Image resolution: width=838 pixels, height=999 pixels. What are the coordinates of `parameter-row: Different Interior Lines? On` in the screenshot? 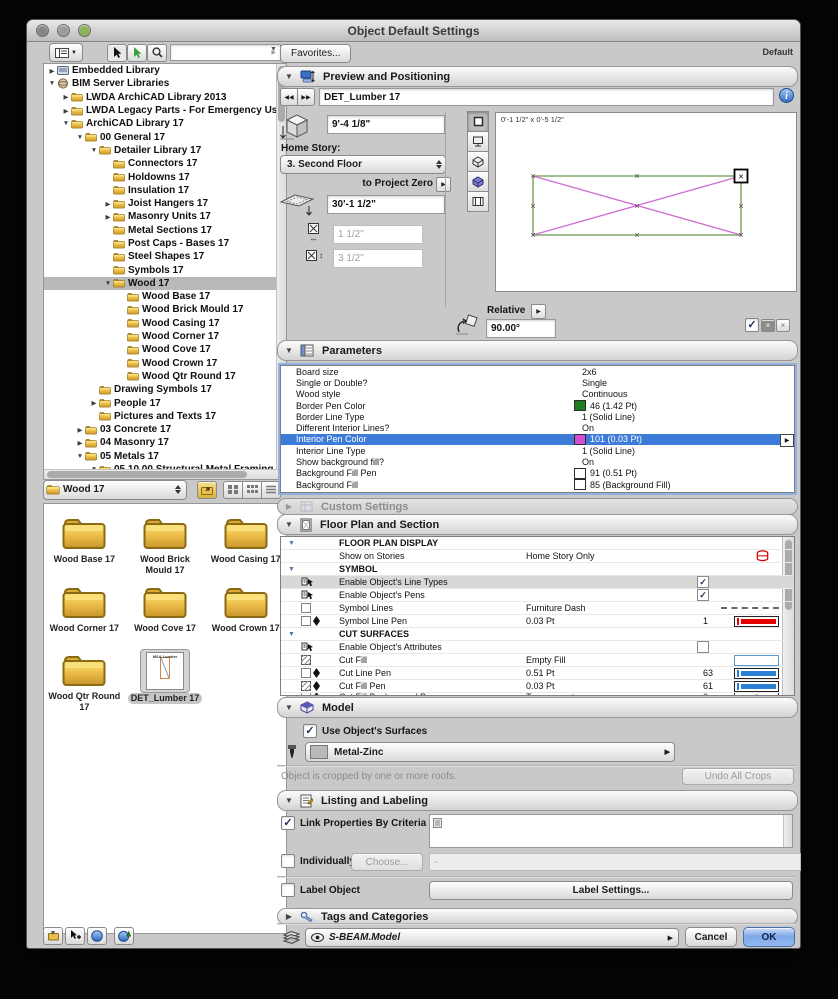 It's located at (537, 427).